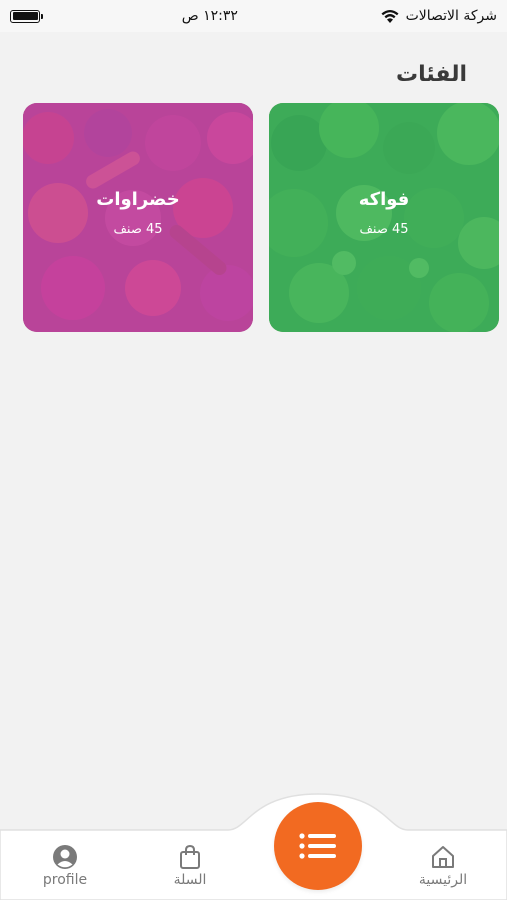 This screenshot has width=507, height=900. Describe the element at coordinates (65, 857) in the screenshot. I see `profile-icon` at that location.